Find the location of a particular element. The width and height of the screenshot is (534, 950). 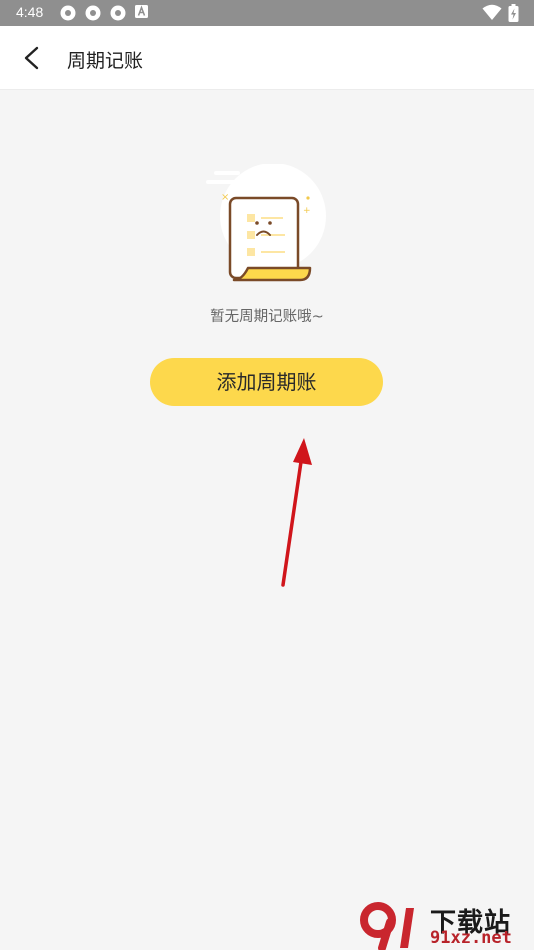

watermark-url: 91xz.net is located at coordinates (471, 938).